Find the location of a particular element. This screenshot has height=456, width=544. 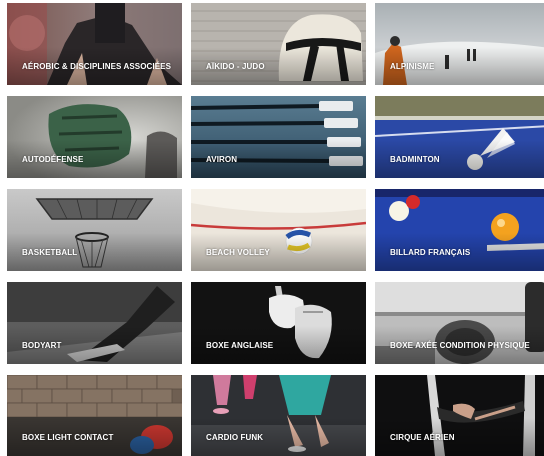

sport-tile-billard: BILLARD FRANÇAIS is located at coordinates (459, 230).